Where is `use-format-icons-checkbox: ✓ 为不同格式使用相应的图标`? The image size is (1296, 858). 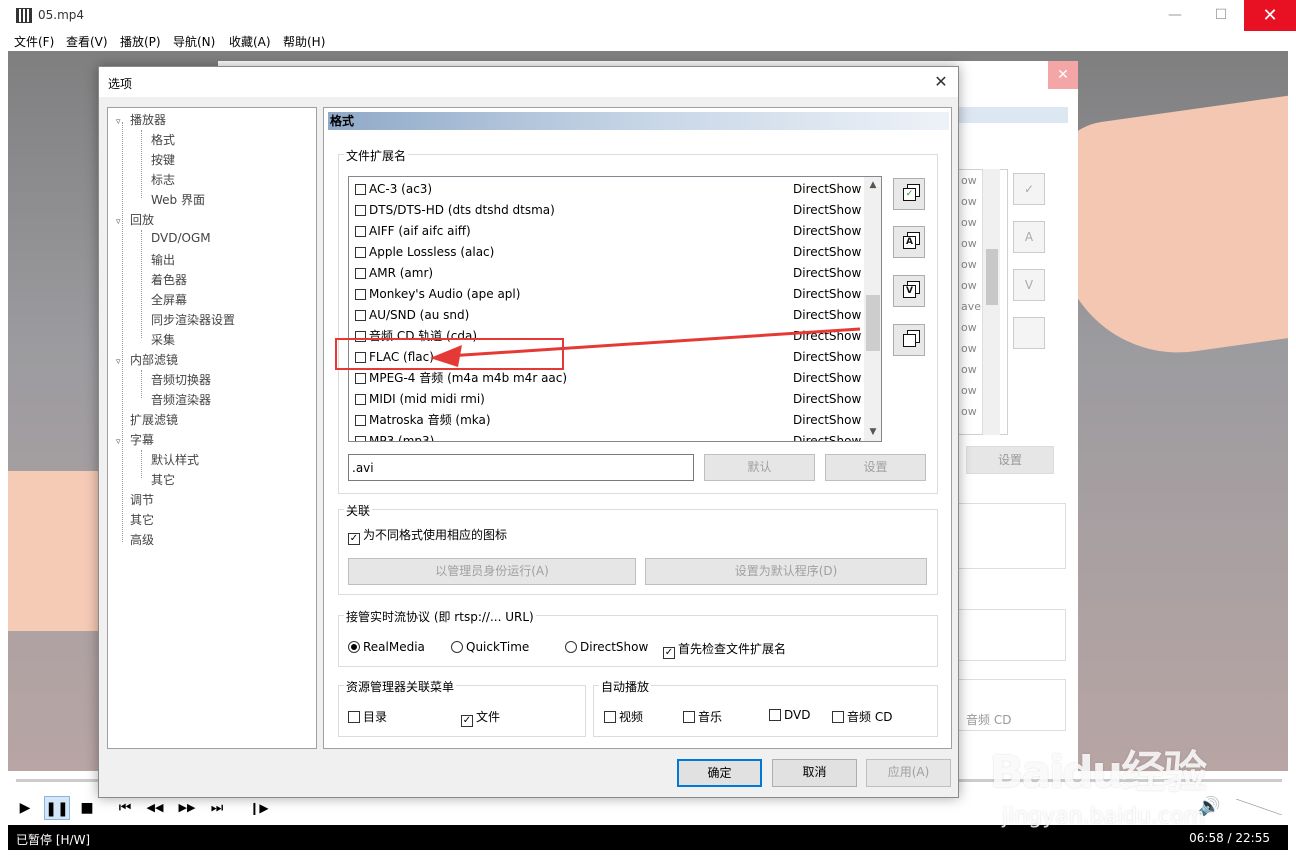
use-format-icons-checkbox: ✓ 为不同格式使用相应的图标 is located at coordinates (427, 535).